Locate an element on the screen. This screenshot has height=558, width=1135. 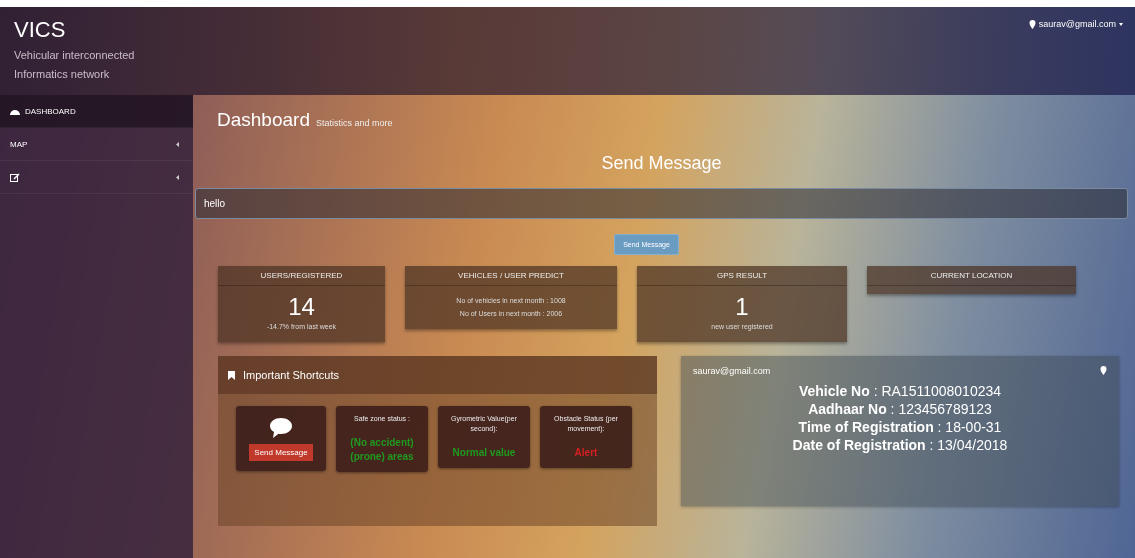
stat-title: USERS/REGISTERED is located at coordinates (301, 276).